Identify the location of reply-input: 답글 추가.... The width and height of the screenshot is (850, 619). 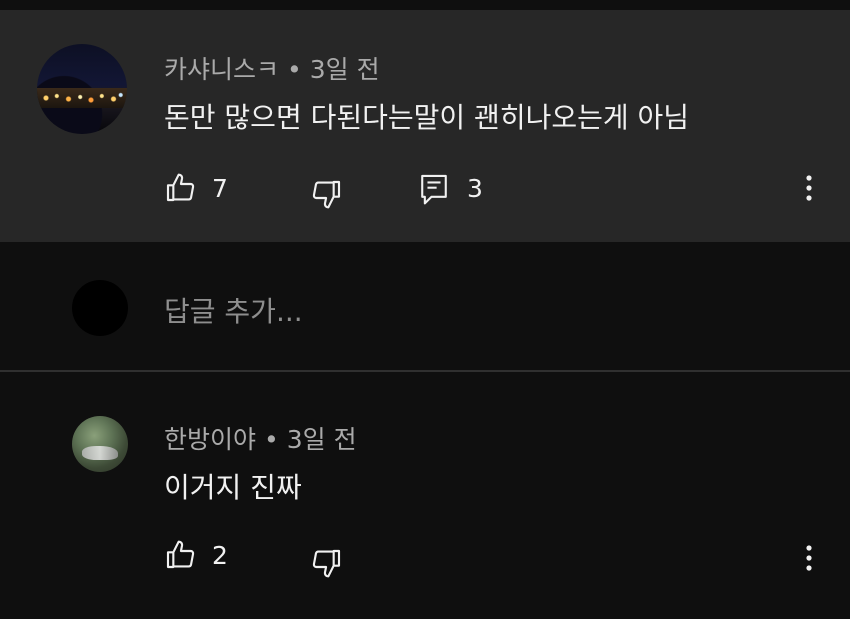
(233, 310).